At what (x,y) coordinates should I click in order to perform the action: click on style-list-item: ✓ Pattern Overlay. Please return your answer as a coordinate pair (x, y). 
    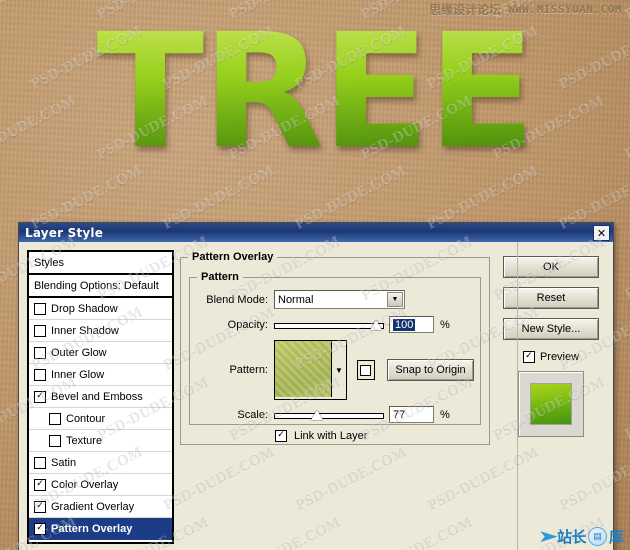
    Looking at the image, I should click on (100, 529).